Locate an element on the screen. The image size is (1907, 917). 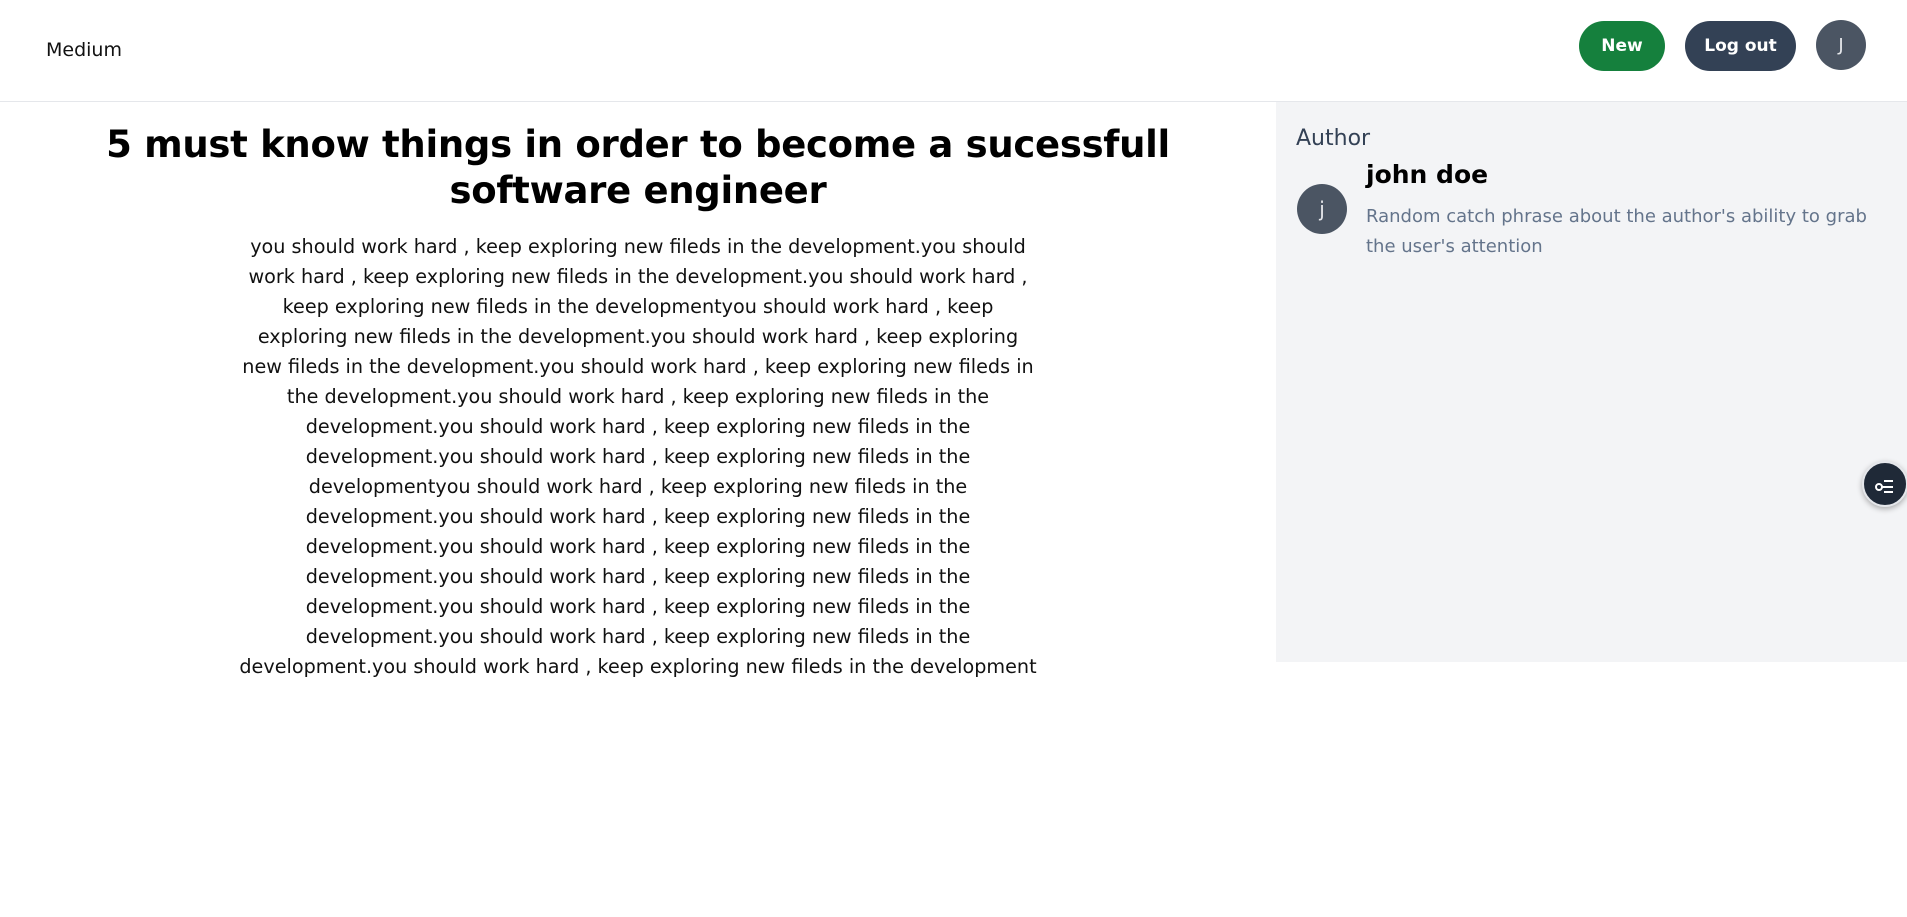
author-heading: Author is located at coordinates (1333, 138).